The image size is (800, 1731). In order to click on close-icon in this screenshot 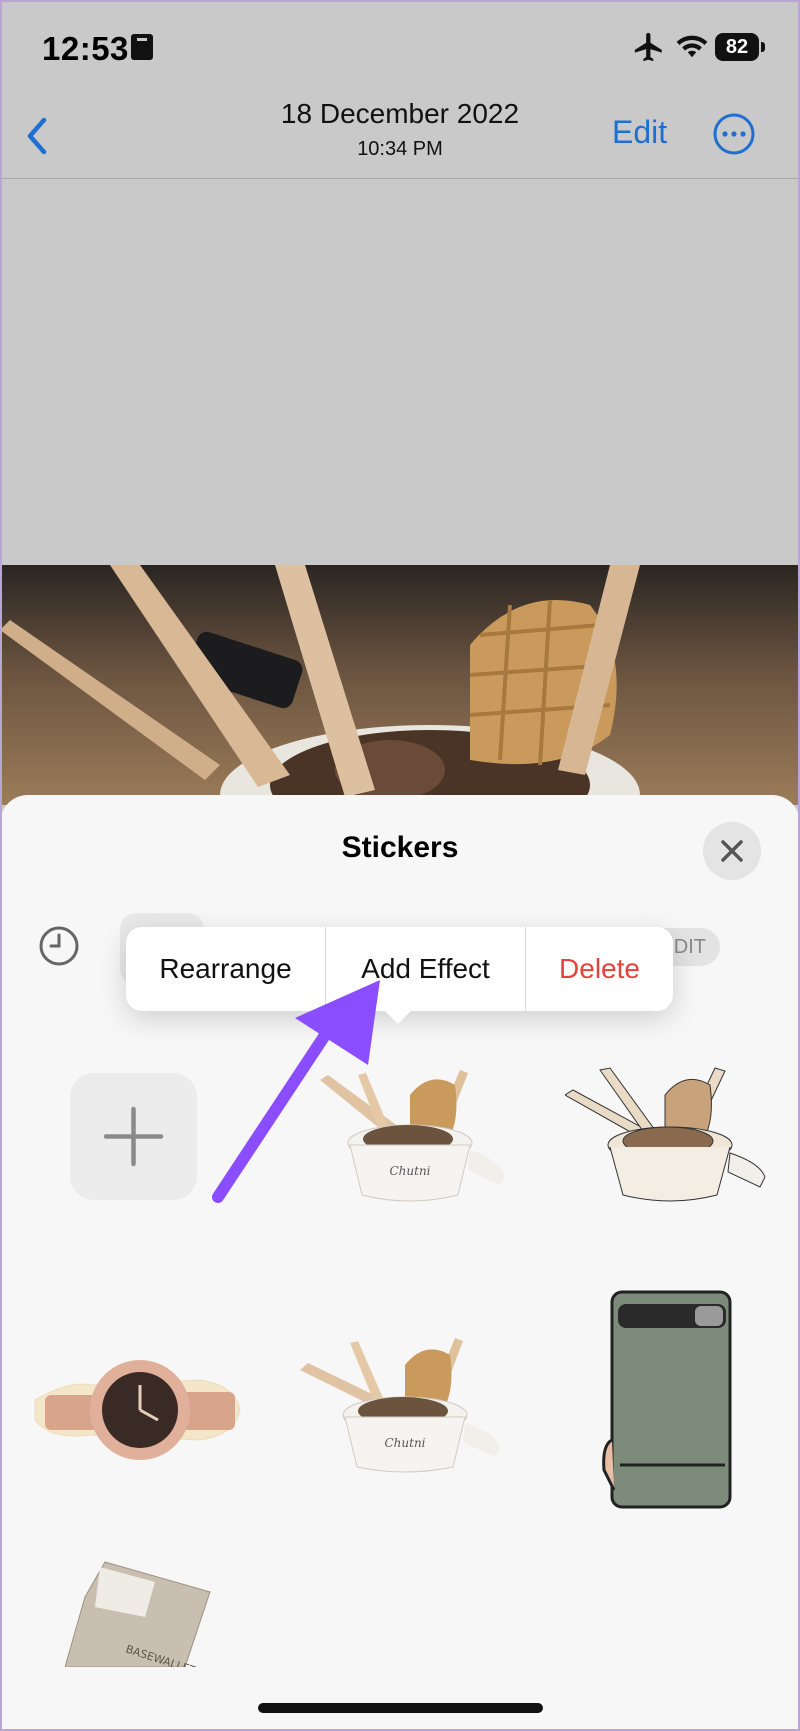, I will do `click(732, 851)`.